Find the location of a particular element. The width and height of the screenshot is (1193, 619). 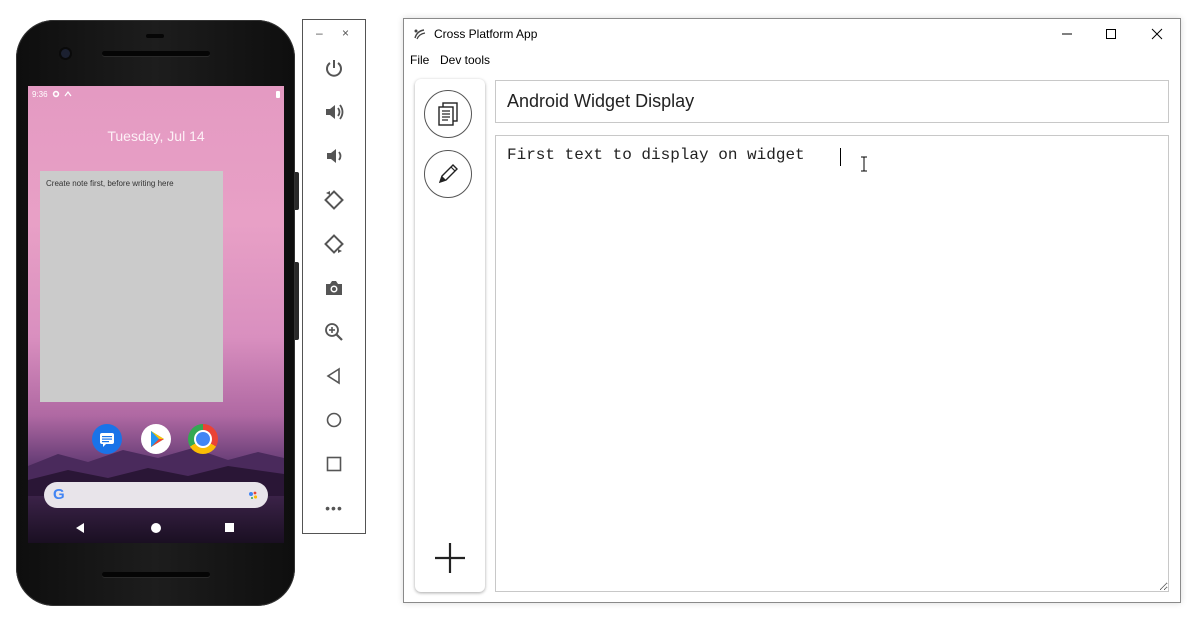

bottom-speaker is located at coordinates (156, 574).